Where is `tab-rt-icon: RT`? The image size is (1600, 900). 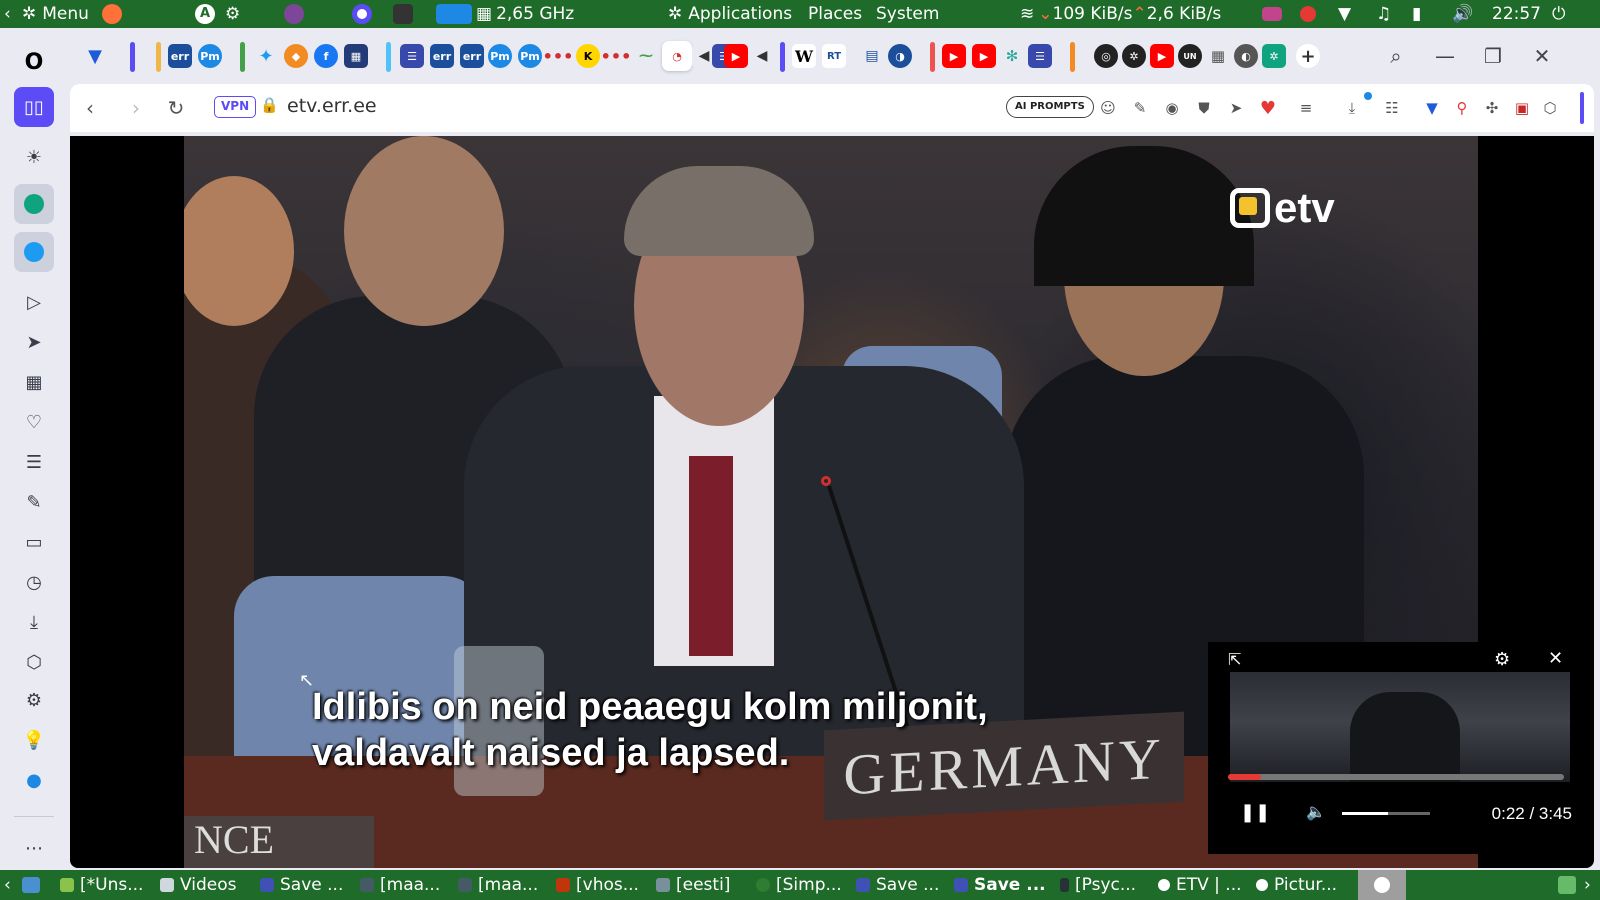 tab-rt-icon: RT is located at coordinates (834, 56).